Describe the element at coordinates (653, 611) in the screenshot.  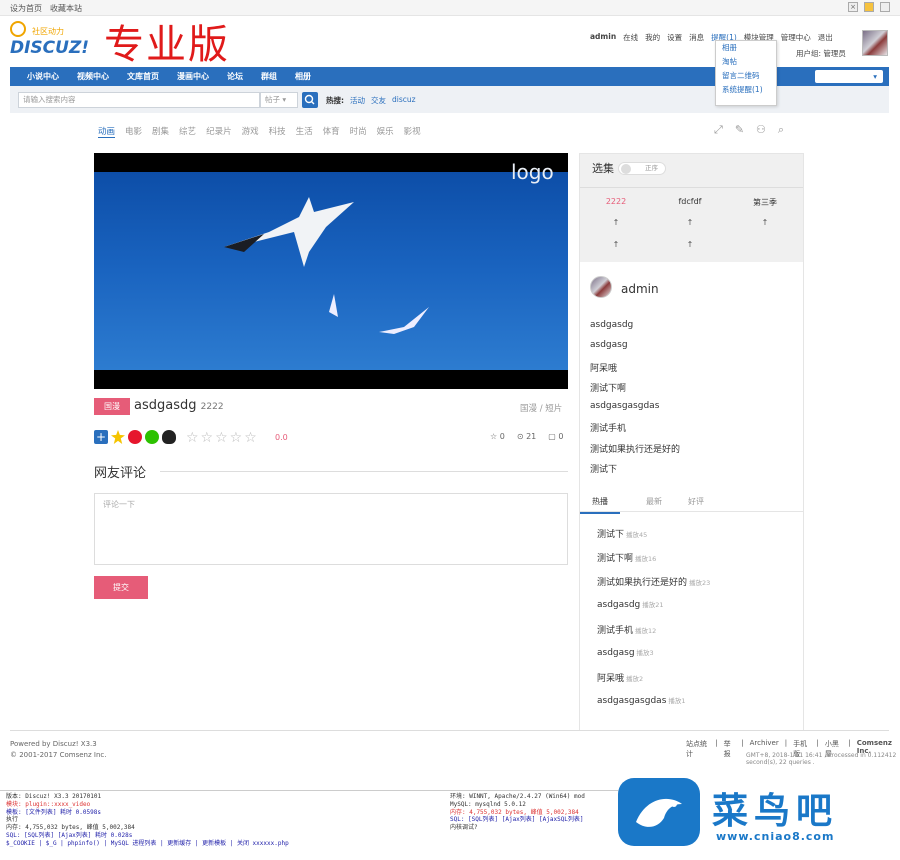
I see `list-item: asdgasdg 播放21` at that location.